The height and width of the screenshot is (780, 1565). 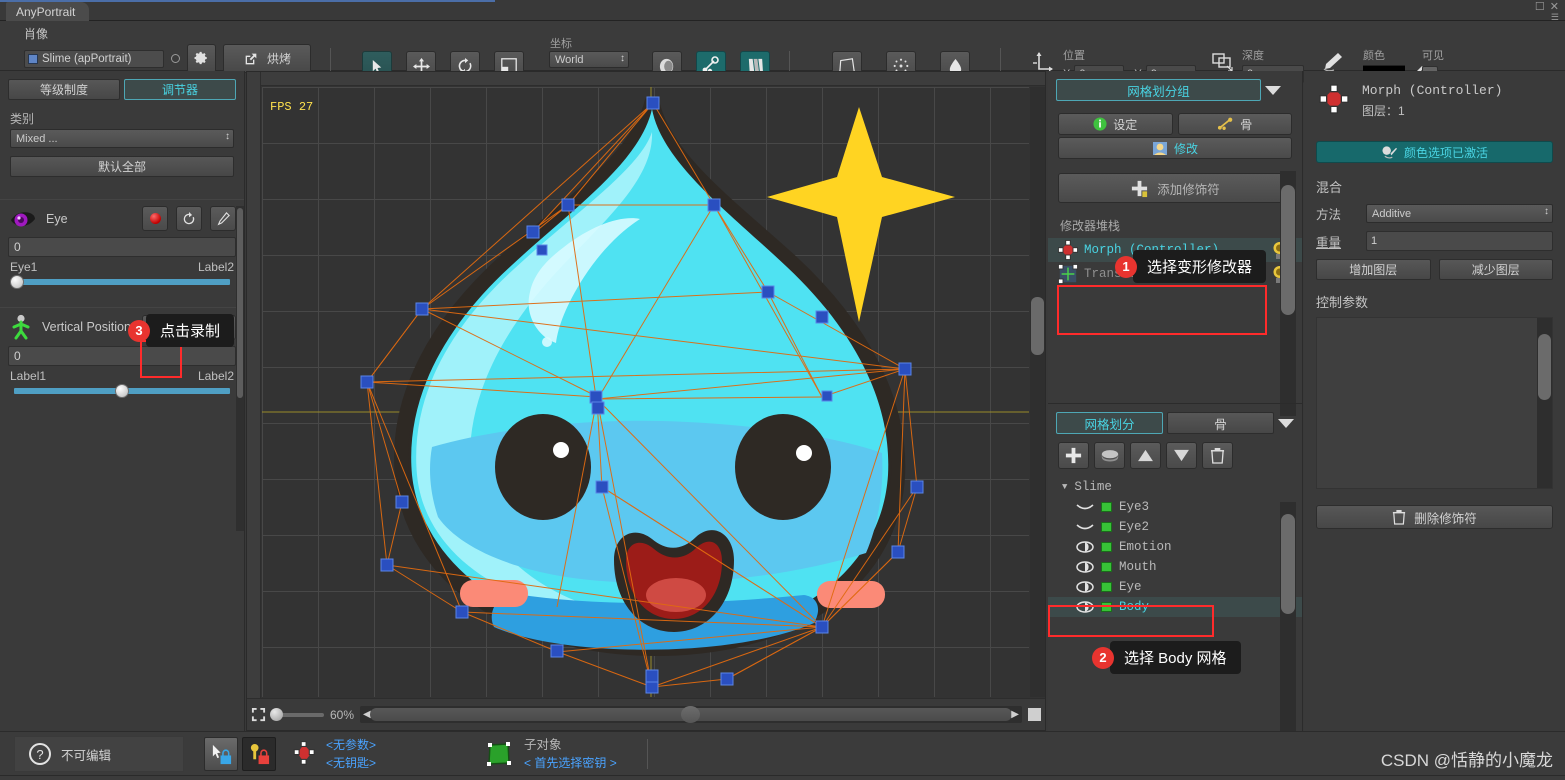 What do you see at coordinates (267, 58) in the screenshot?
I see `bake-button: 烘烤` at bounding box center [267, 58].